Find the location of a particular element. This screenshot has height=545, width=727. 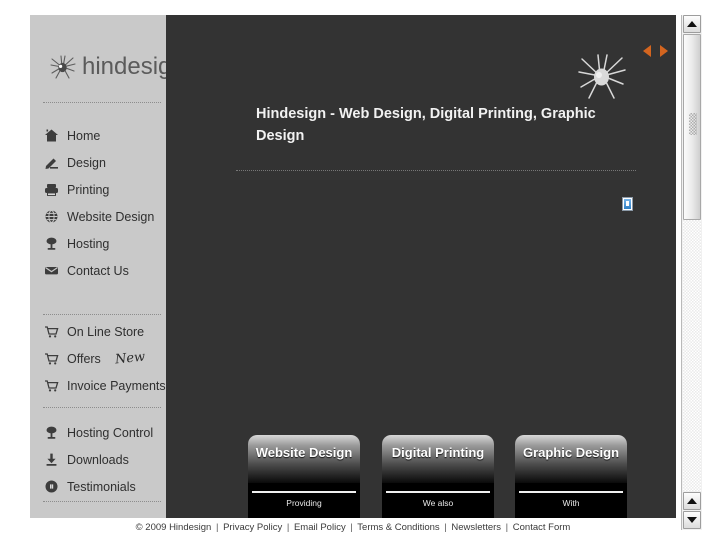

broken-image-icon is located at coordinates (627, 204).